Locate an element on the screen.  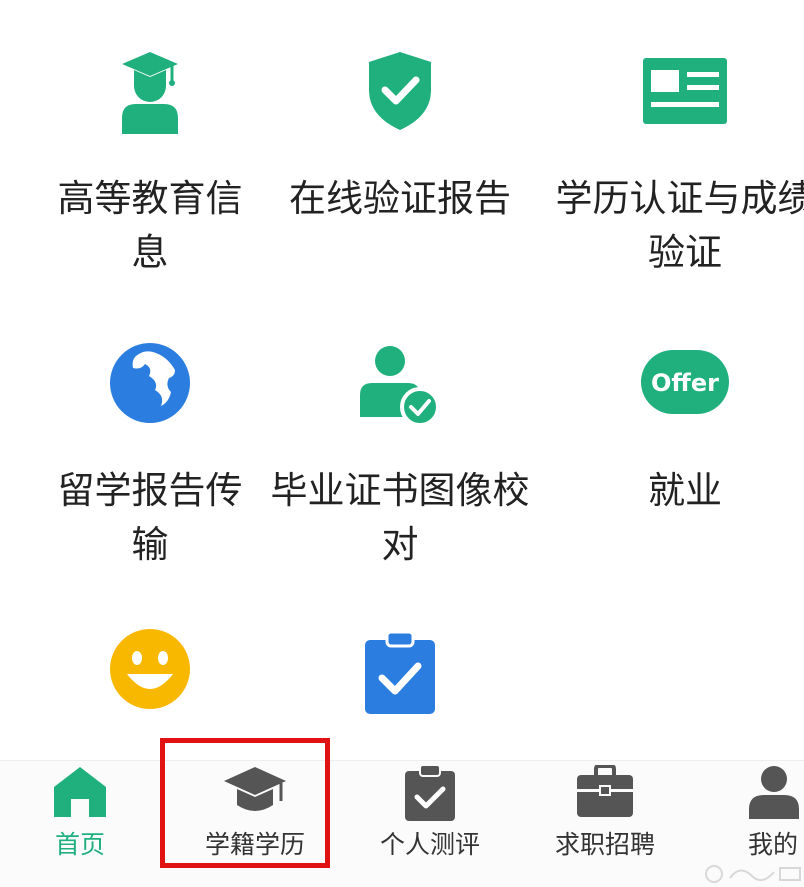
watermark-logo is located at coordinates (753, 874).